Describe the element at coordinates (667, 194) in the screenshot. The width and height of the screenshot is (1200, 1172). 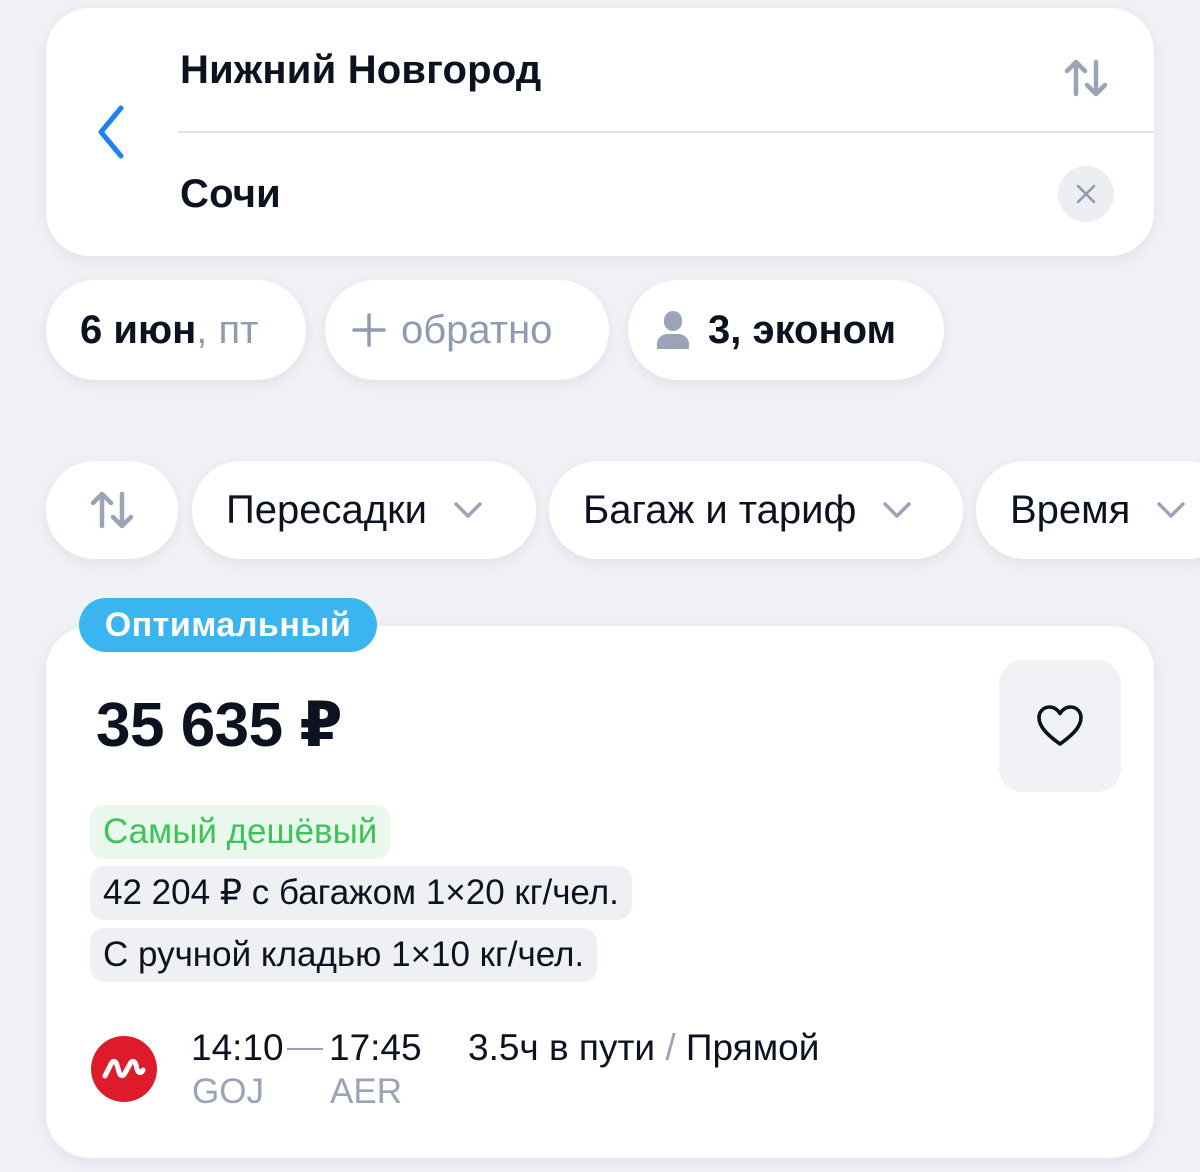
I see `destination-field: Сочи` at that location.